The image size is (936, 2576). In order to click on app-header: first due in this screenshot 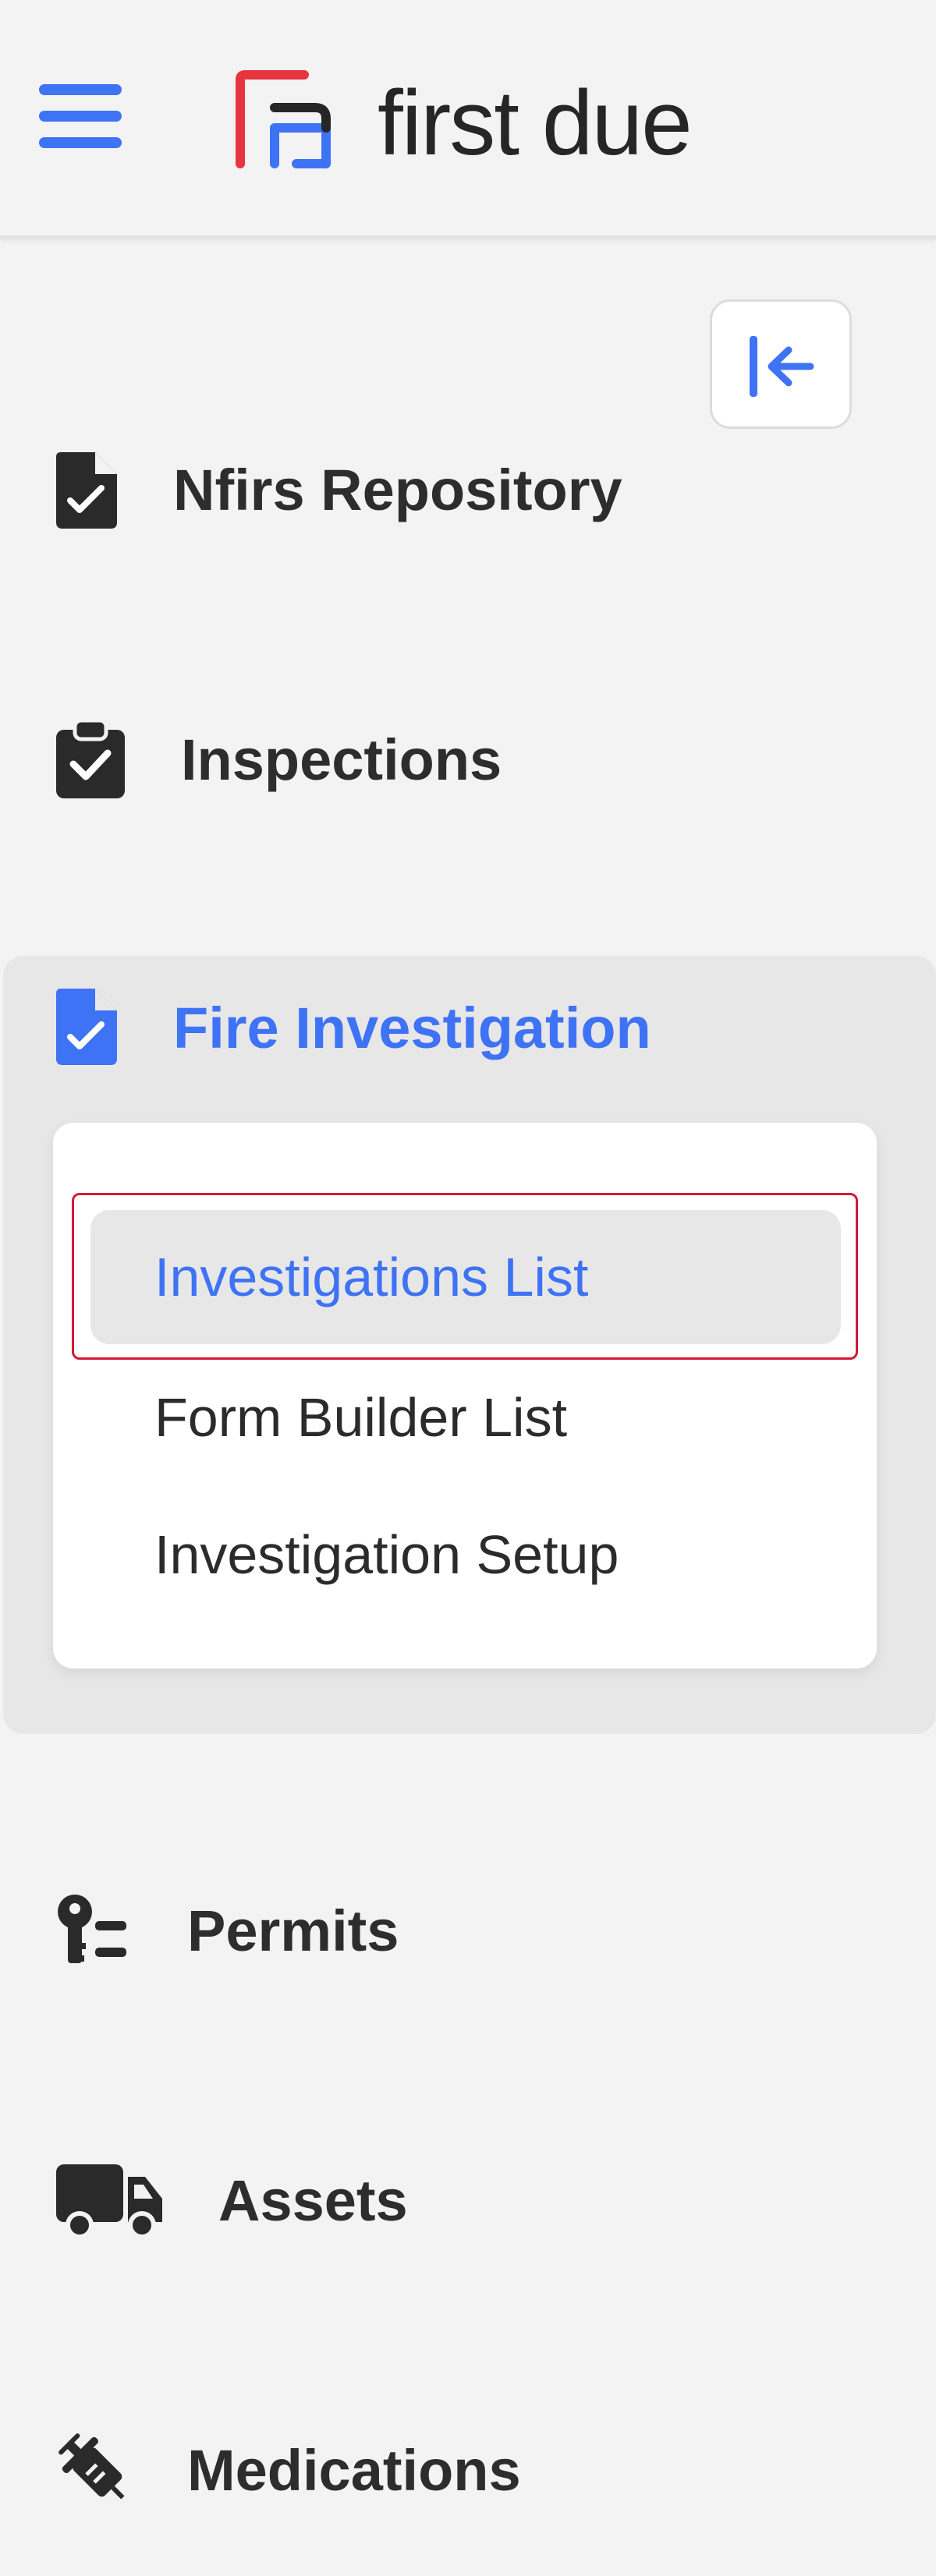, I will do `click(468, 119)`.